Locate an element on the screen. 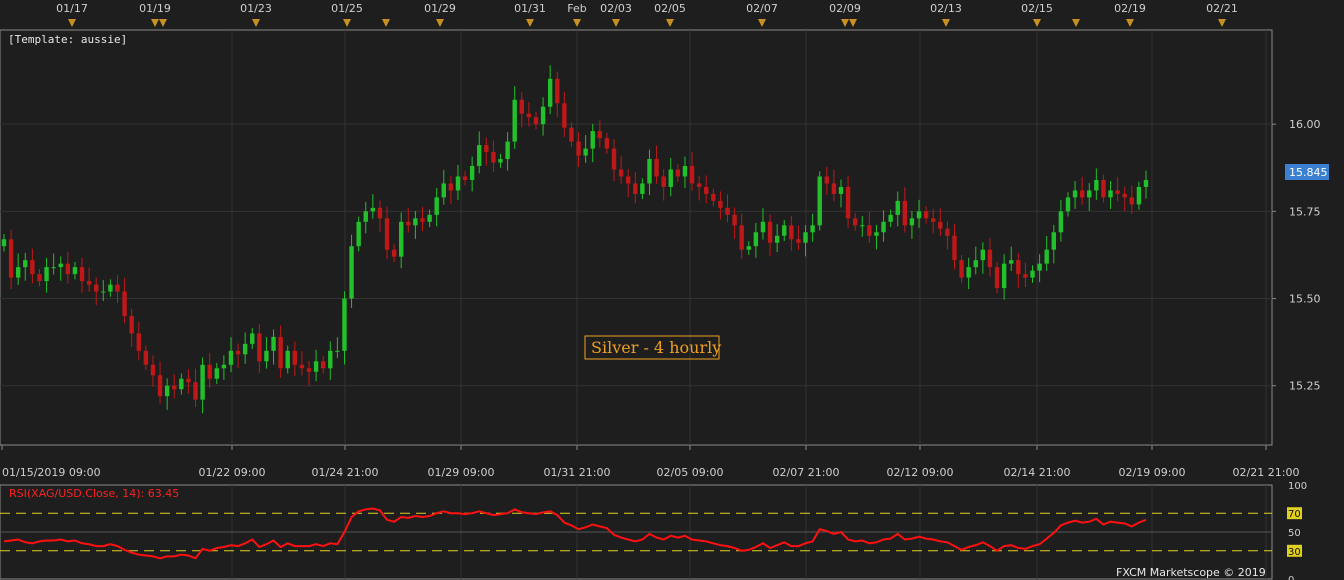 This screenshot has height=580, width=1344. bottom-date-label: 01/22 09:00 is located at coordinates (232, 472).